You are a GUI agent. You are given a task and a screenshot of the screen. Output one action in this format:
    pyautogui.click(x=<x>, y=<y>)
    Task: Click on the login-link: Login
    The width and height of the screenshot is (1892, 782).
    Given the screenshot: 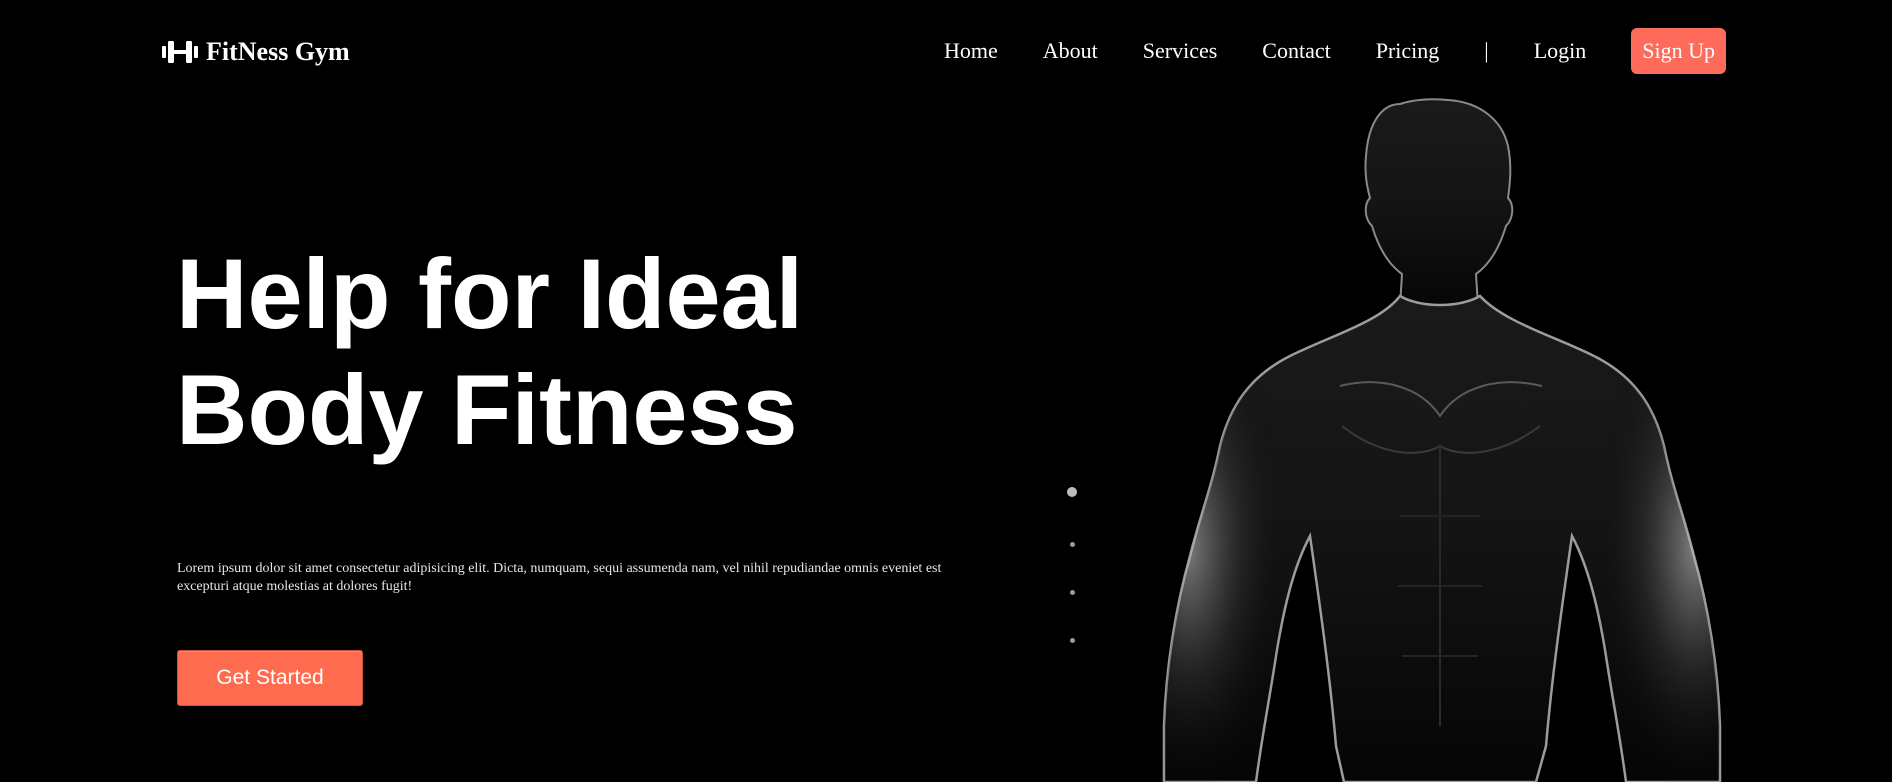 What is the action you would take?
    pyautogui.click(x=1560, y=51)
    